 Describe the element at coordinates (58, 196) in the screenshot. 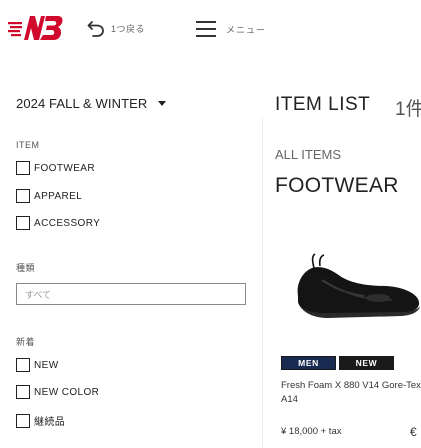

I see `filter-label: APPAREL` at that location.